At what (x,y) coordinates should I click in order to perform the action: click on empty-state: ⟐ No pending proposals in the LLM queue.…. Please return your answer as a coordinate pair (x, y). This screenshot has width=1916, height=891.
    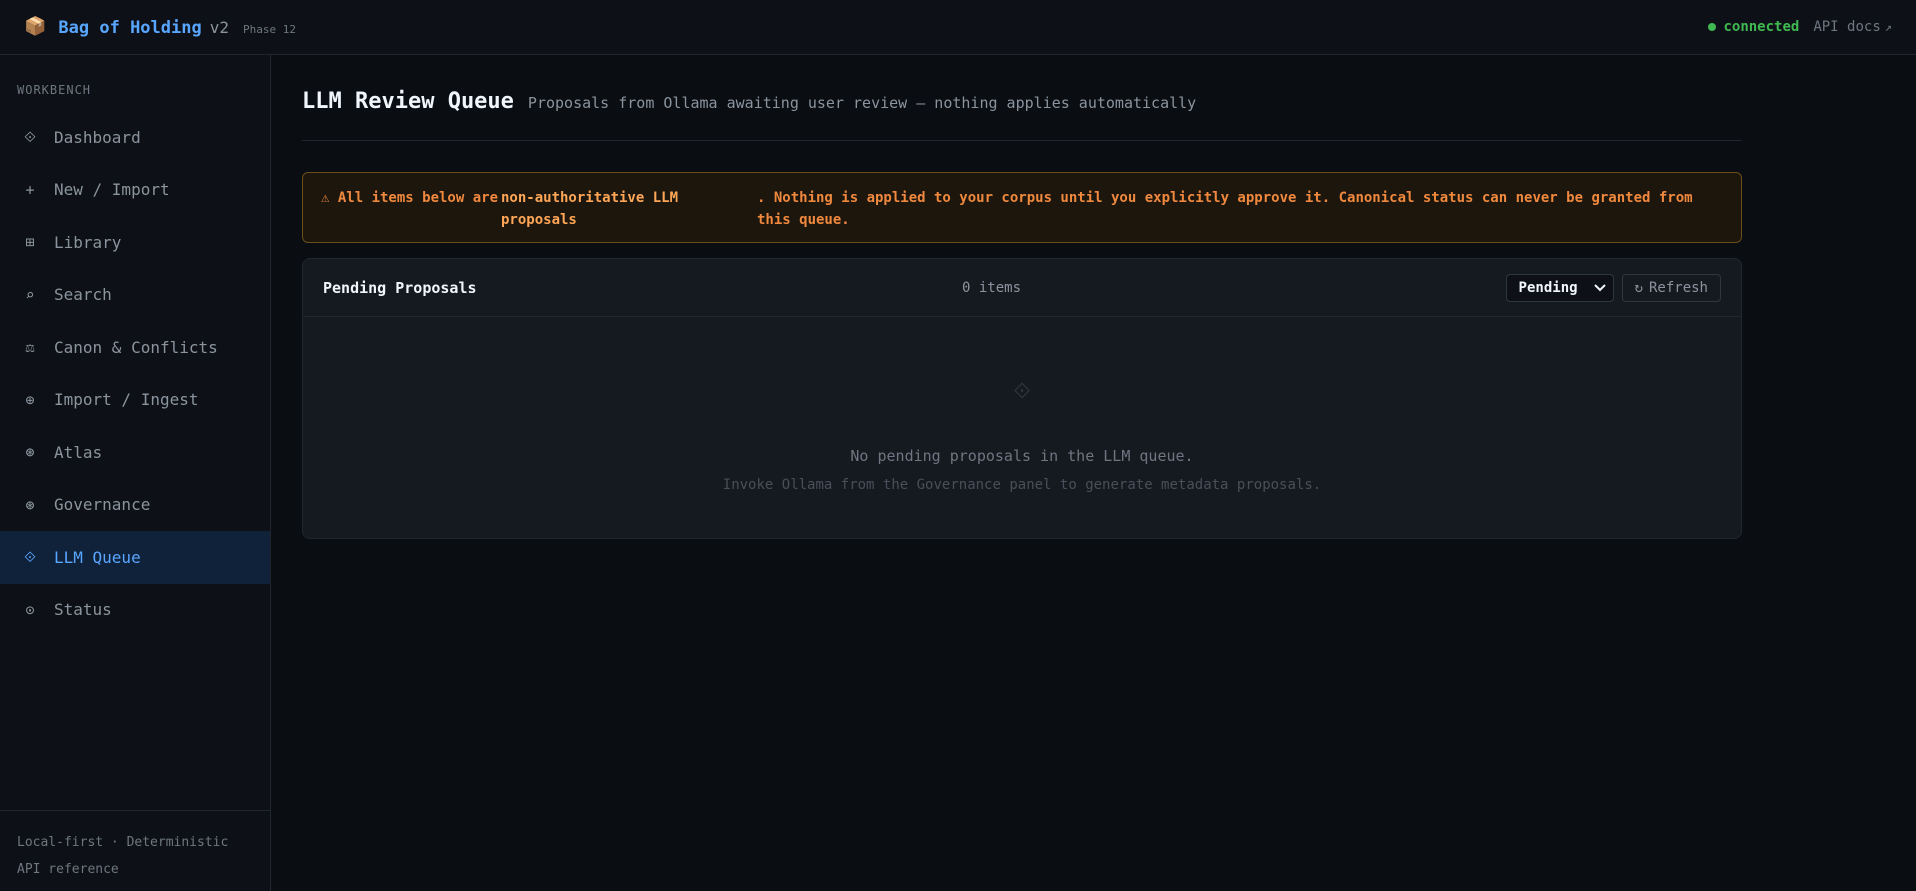
    Looking at the image, I should click on (1022, 405).